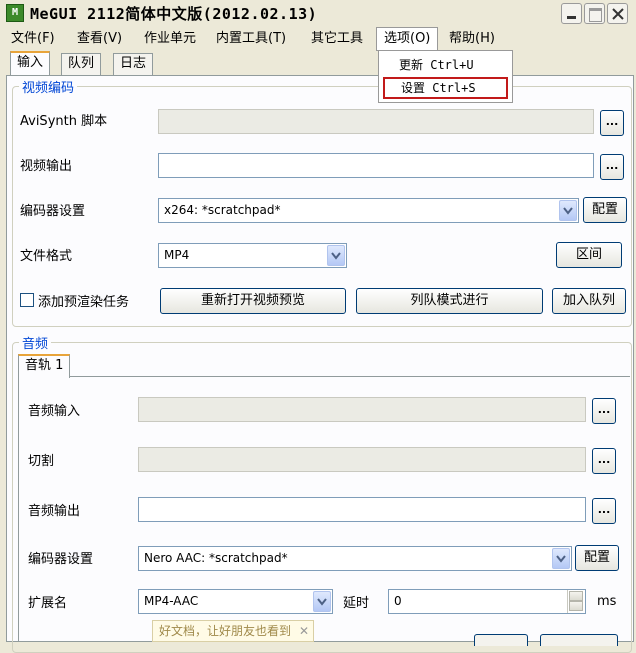 This screenshot has height=653, width=636. Describe the element at coordinates (362, 409) in the screenshot. I see `audio-input-field` at that location.